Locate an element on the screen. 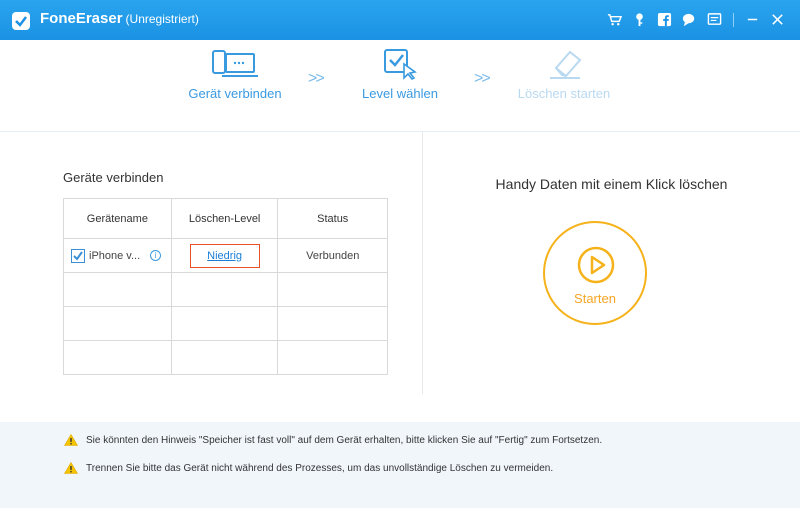  key-icon is located at coordinates (639, 19).